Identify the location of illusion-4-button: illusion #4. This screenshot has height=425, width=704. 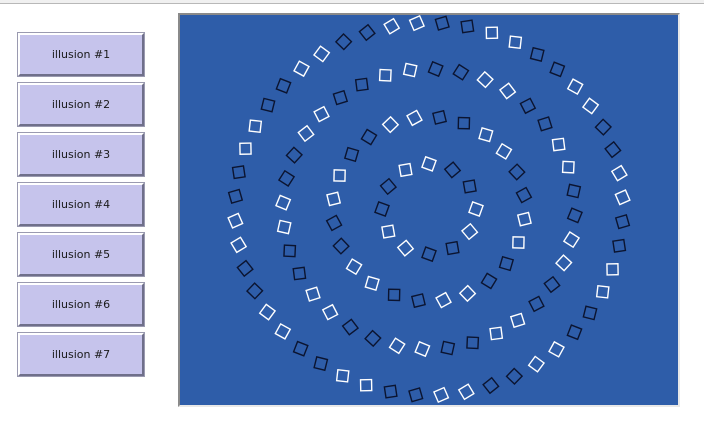
(81, 204).